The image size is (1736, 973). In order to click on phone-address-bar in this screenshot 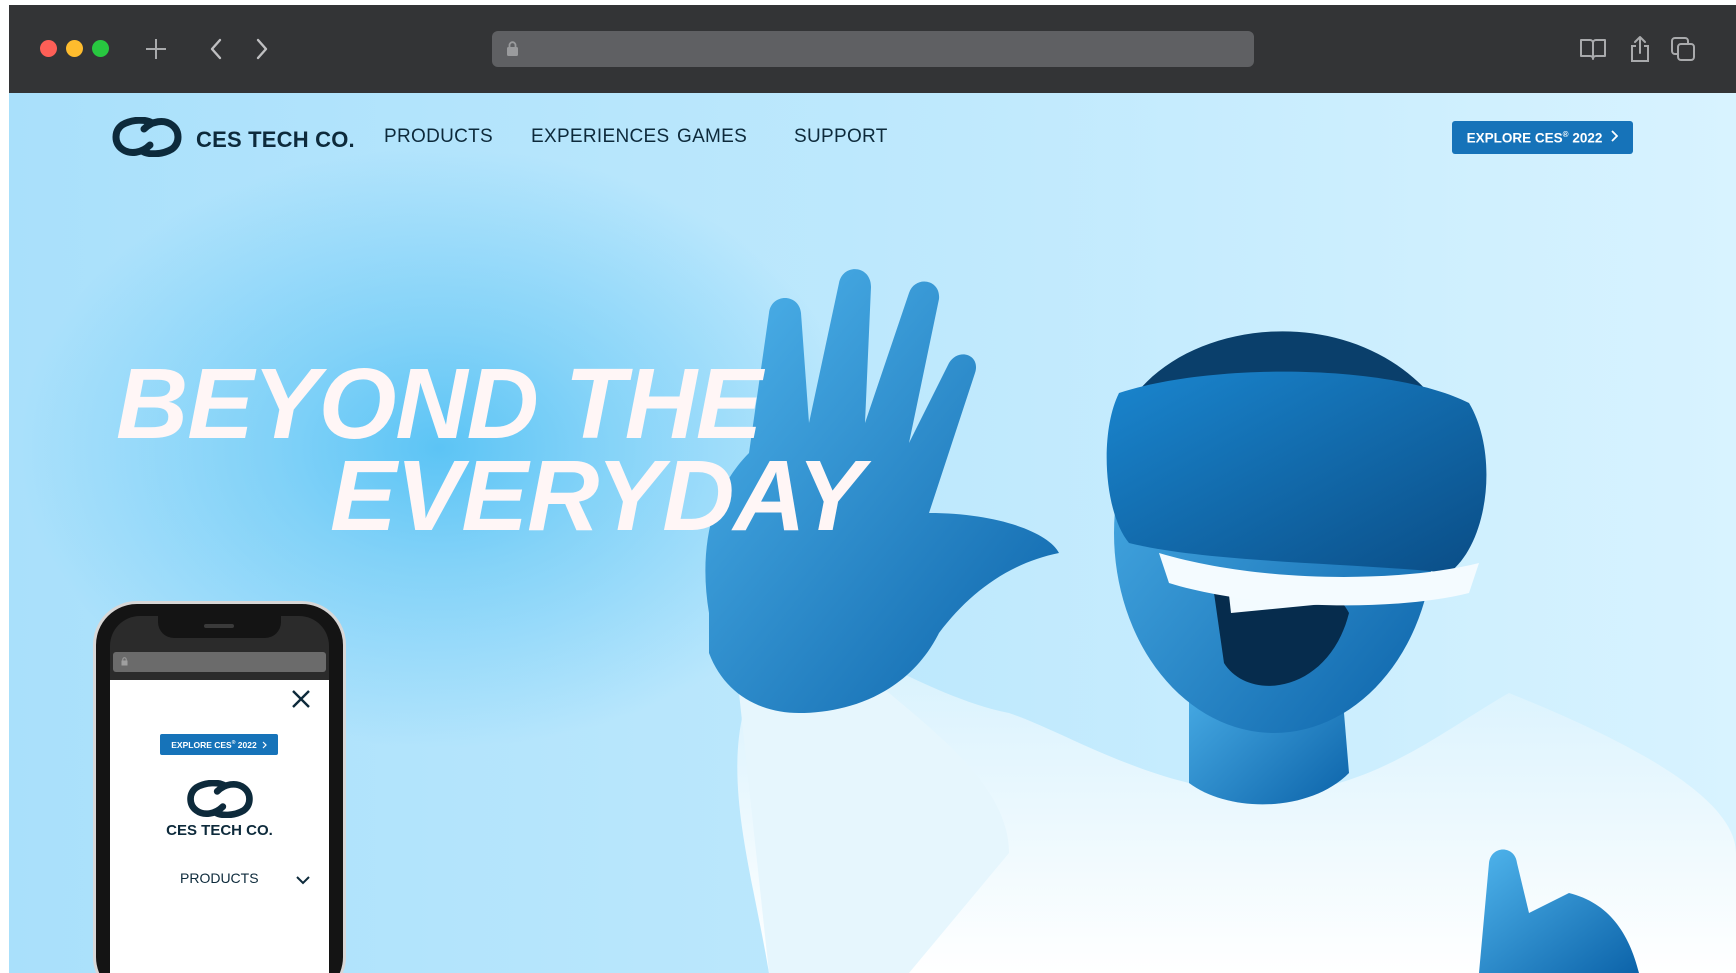, I will do `click(219, 662)`.